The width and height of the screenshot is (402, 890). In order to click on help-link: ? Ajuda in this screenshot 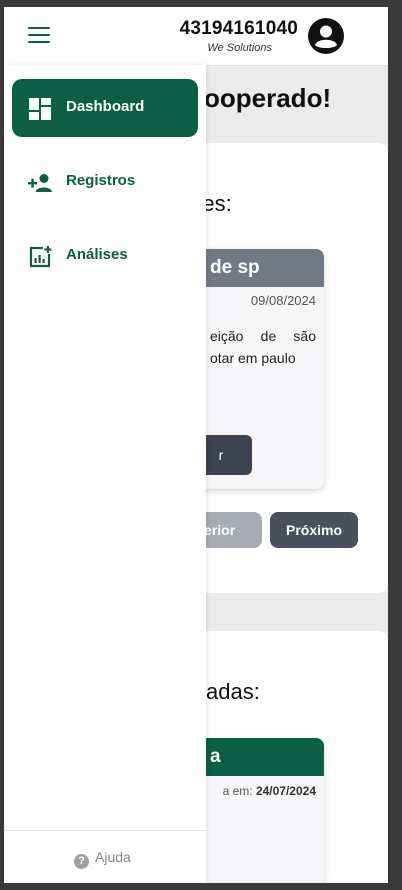, I will do `click(102, 859)`.